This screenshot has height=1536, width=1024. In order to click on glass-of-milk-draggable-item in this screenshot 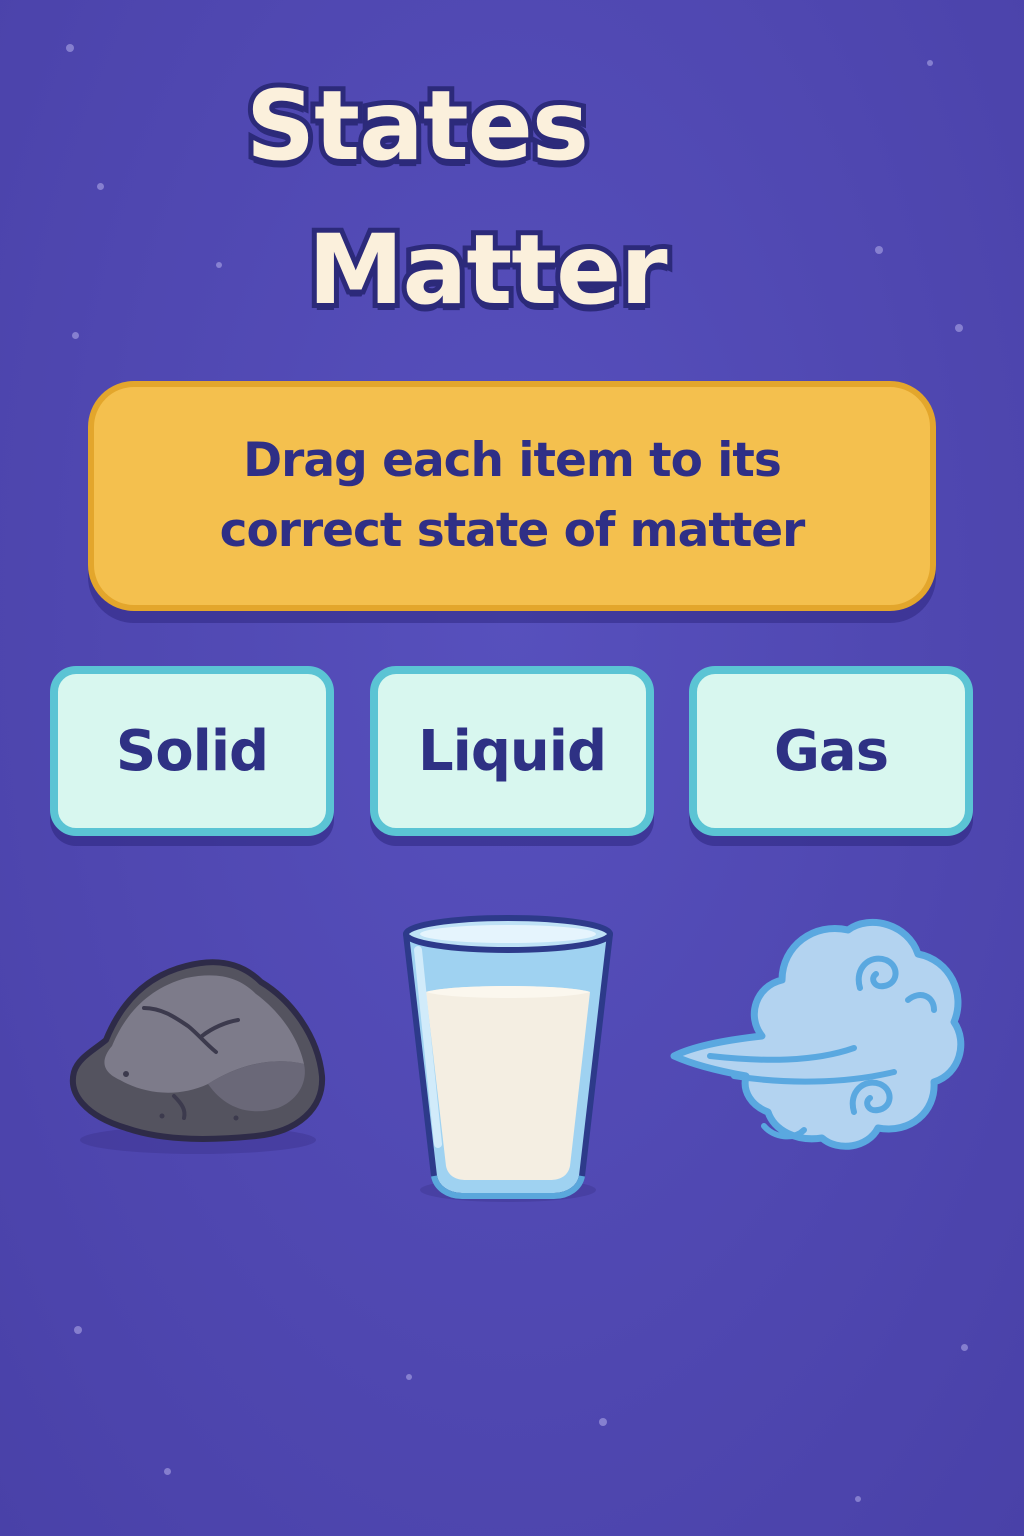, I will do `click(508, 1054)`.